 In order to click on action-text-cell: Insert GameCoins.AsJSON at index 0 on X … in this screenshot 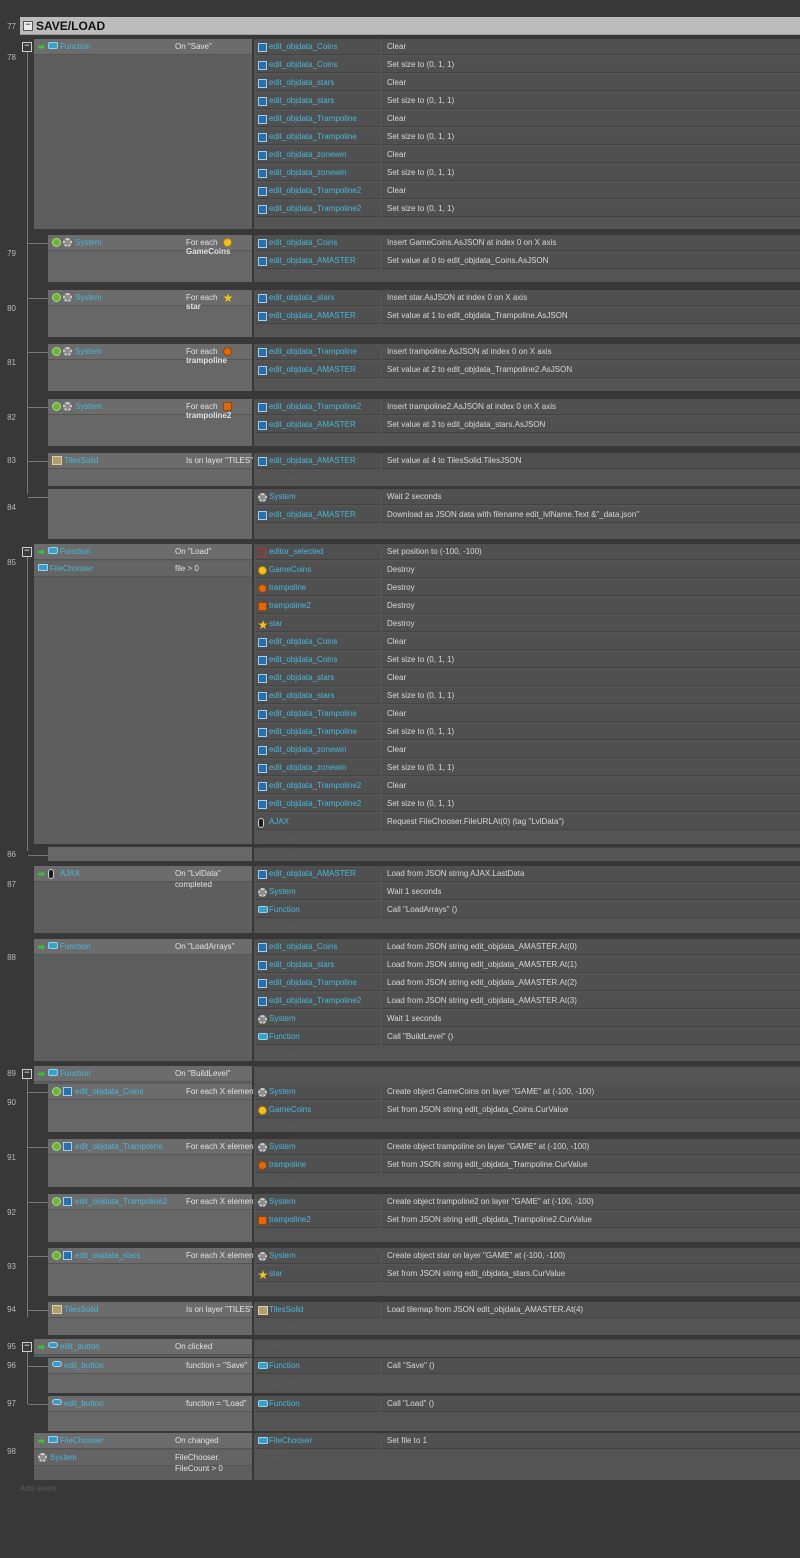, I will do `click(591, 243)`.